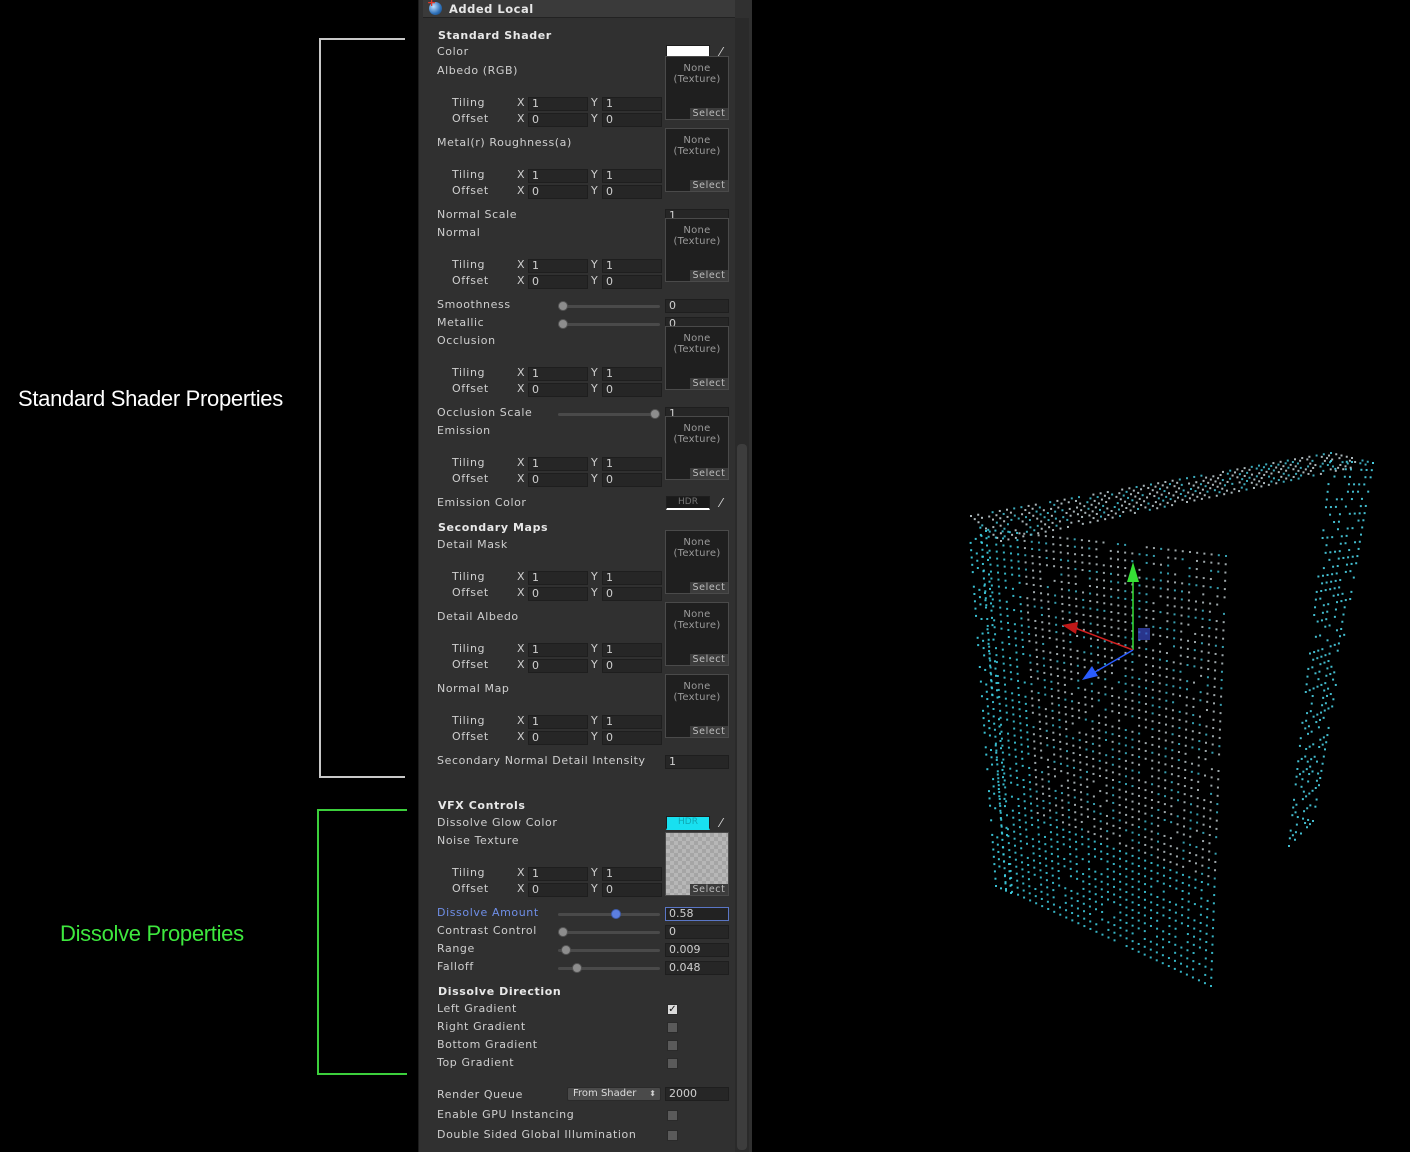  Describe the element at coordinates (609, 324) in the screenshot. I see `metallic-slider-track` at that location.